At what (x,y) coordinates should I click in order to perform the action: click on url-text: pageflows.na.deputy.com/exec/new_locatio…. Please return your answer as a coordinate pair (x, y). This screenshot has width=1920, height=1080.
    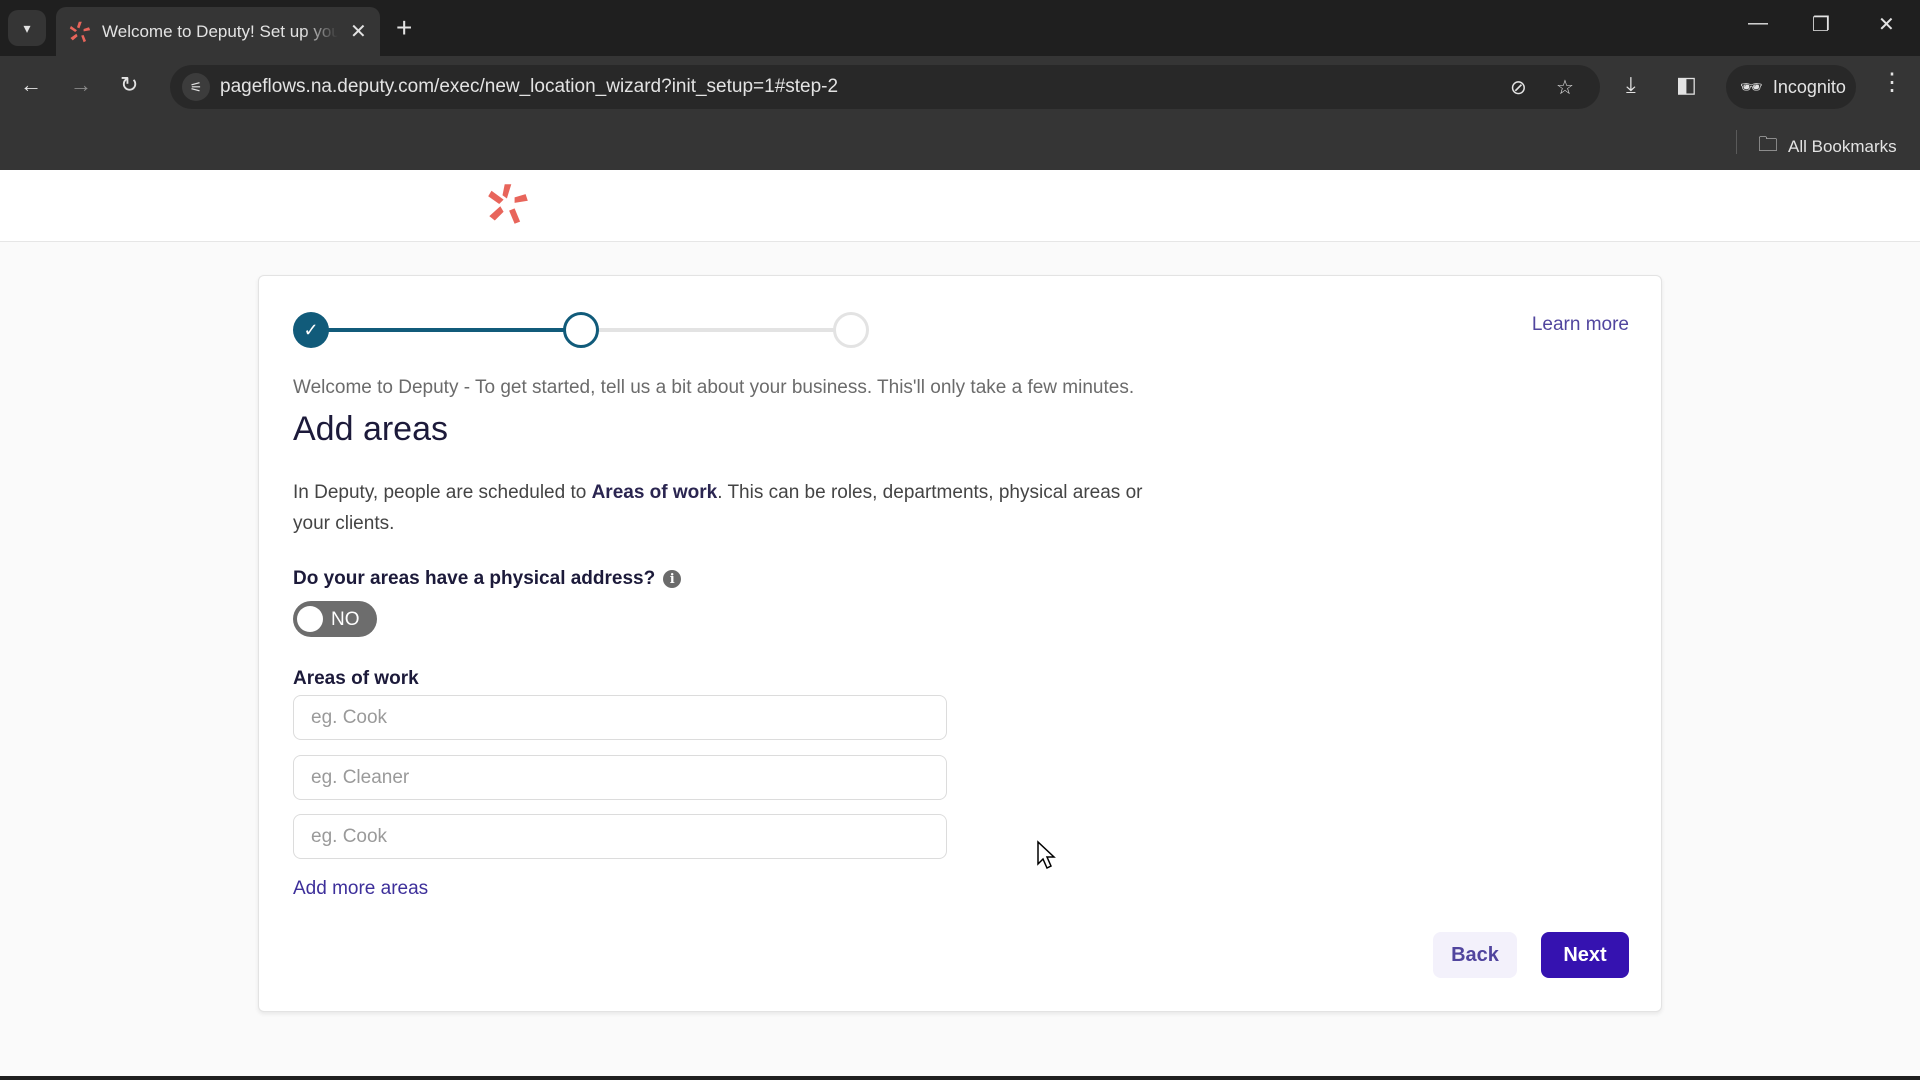
    Looking at the image, I should click on (529, 87).